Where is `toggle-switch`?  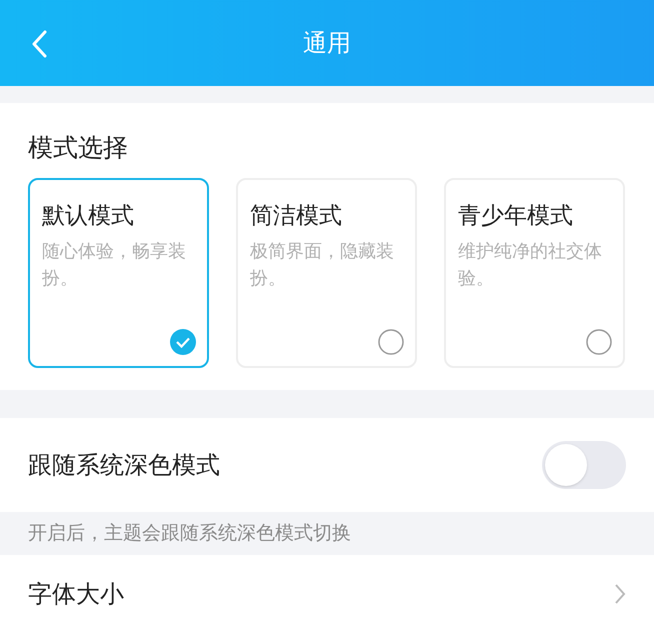 toggle-switch is located at coordinates (584, 465).